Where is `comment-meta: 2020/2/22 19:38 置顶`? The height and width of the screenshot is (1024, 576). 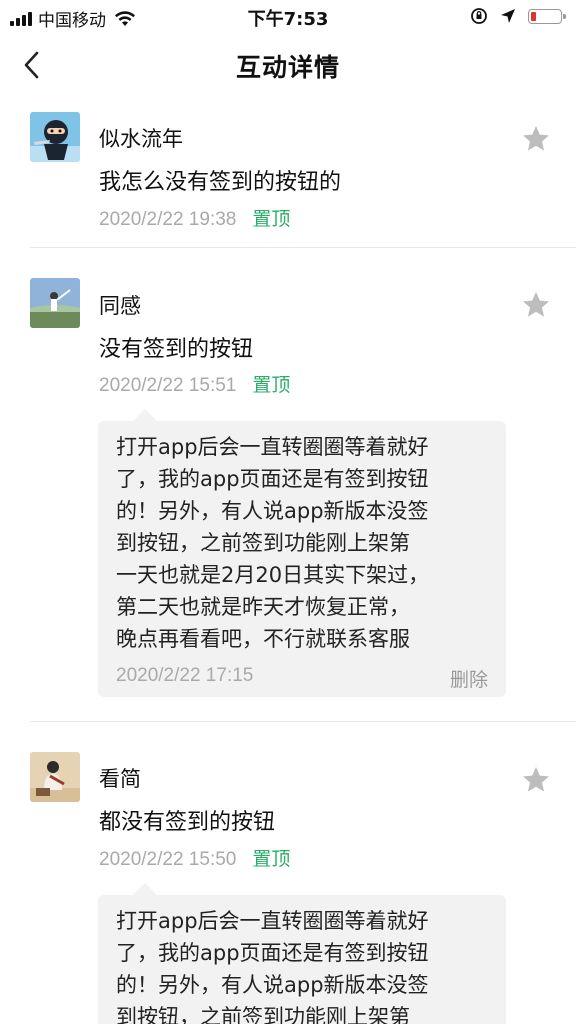
comment-meta: 2020/2/22 19:38 置顶 is located at coordinates (194, 217).